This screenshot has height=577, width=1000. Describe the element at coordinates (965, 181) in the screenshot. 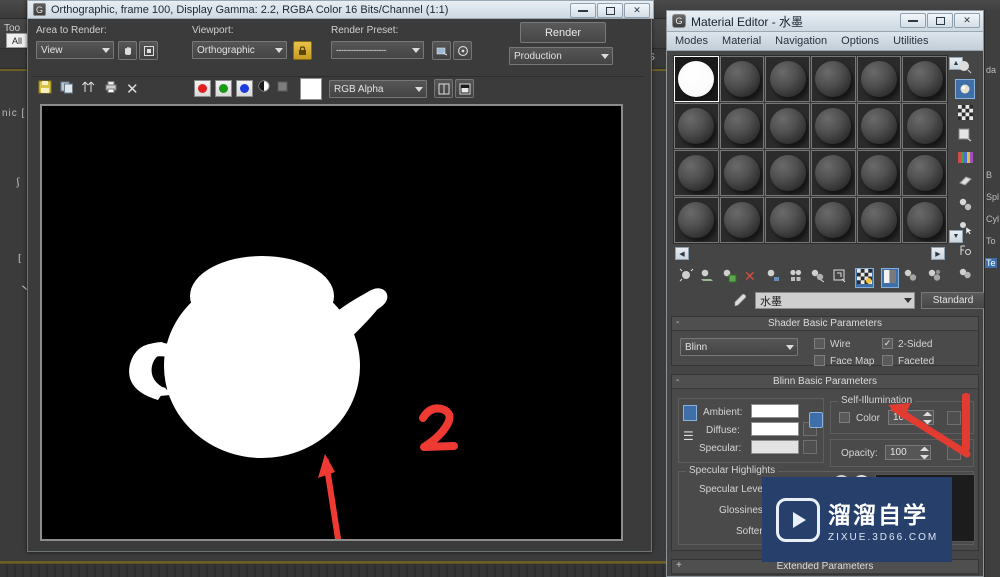

I see `make-preview-icon` at that location.